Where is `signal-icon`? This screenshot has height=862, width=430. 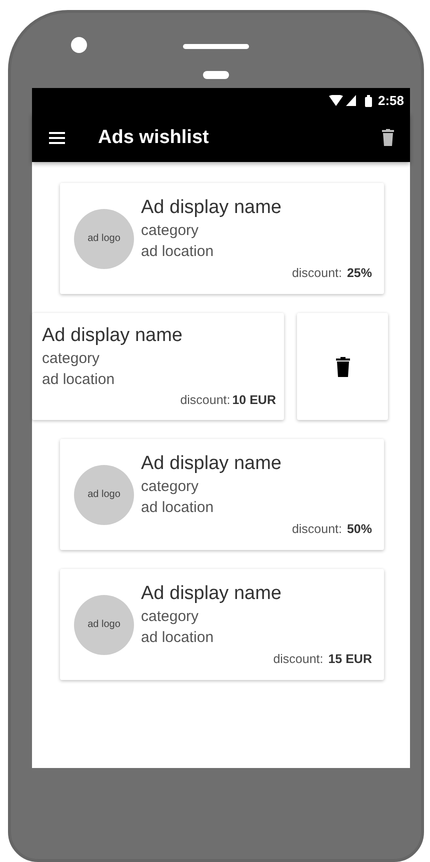 signal-icon is located at coordinates (351, 100).